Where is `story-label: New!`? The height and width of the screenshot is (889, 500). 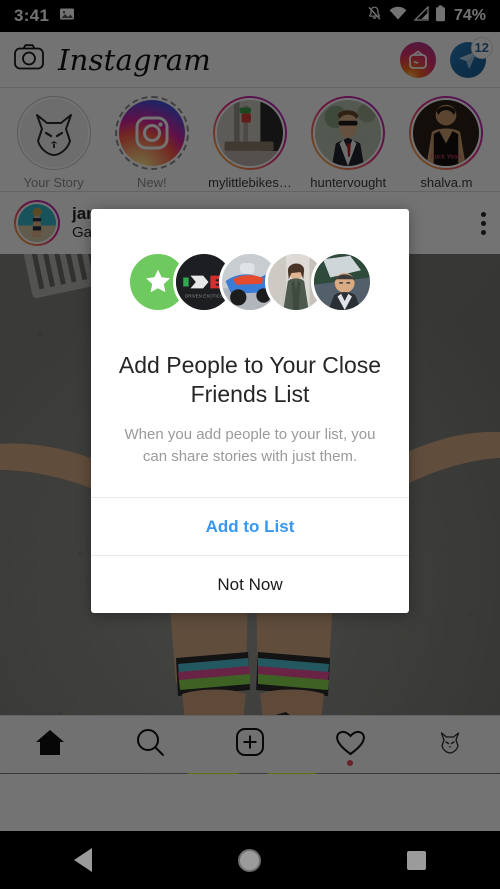
story-label: New! is located at coordinates (151, 182).